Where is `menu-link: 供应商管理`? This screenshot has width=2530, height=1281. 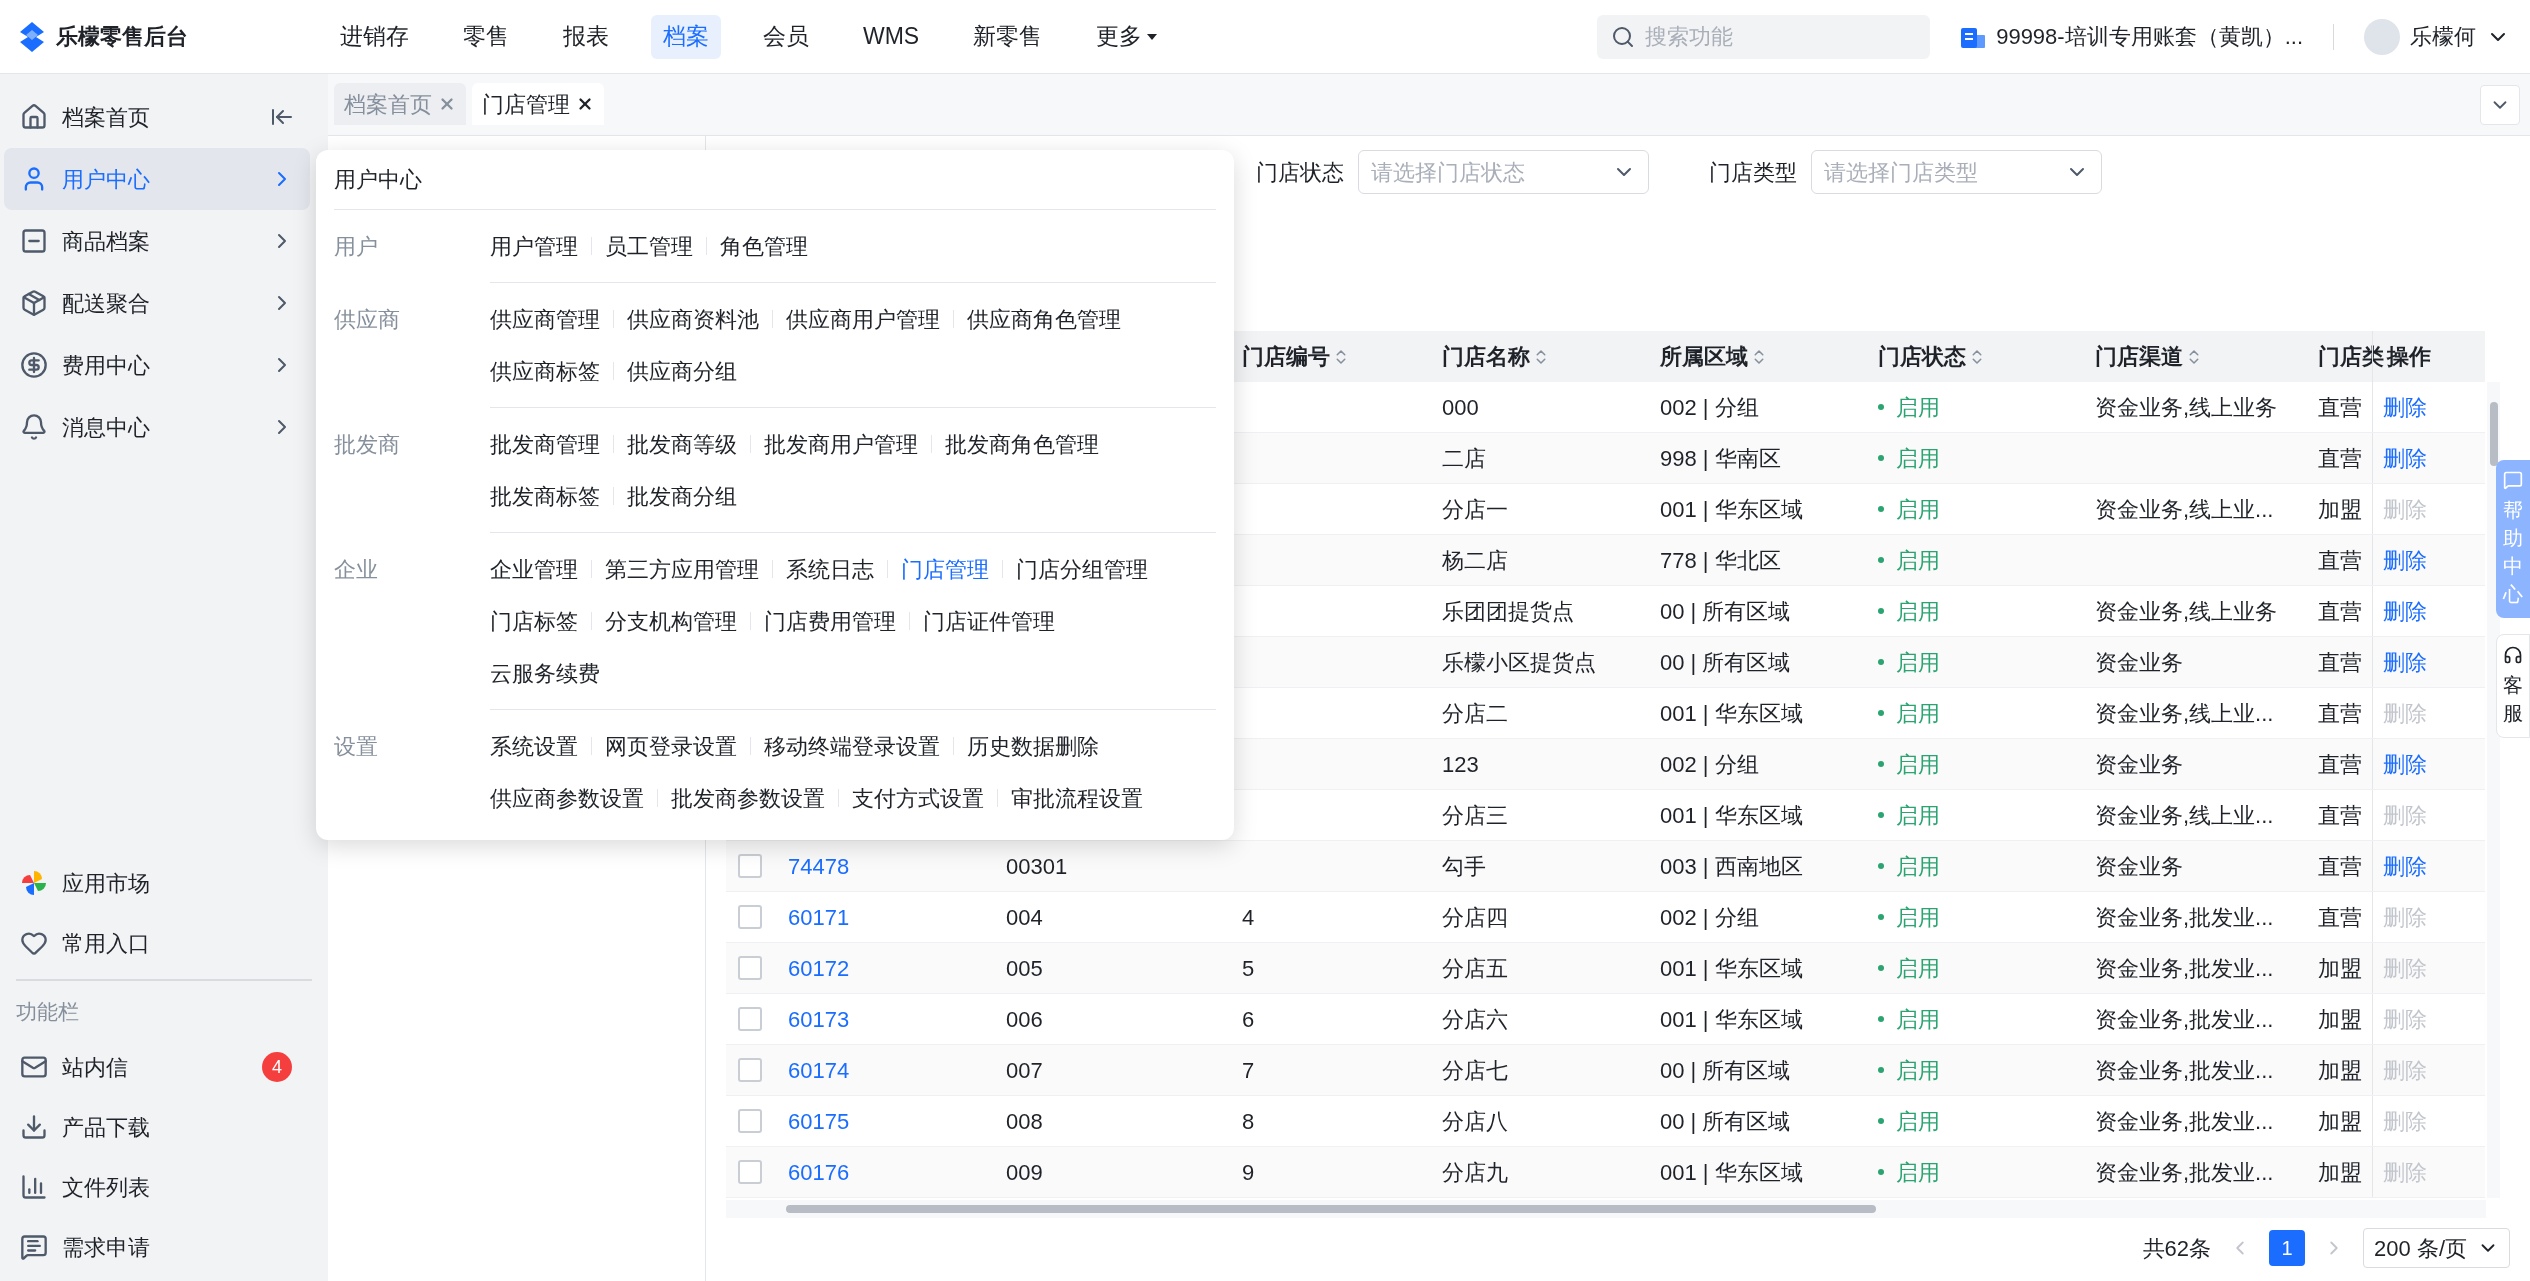 menu-link: 供应商管理 is located at coordinates (545, 319).